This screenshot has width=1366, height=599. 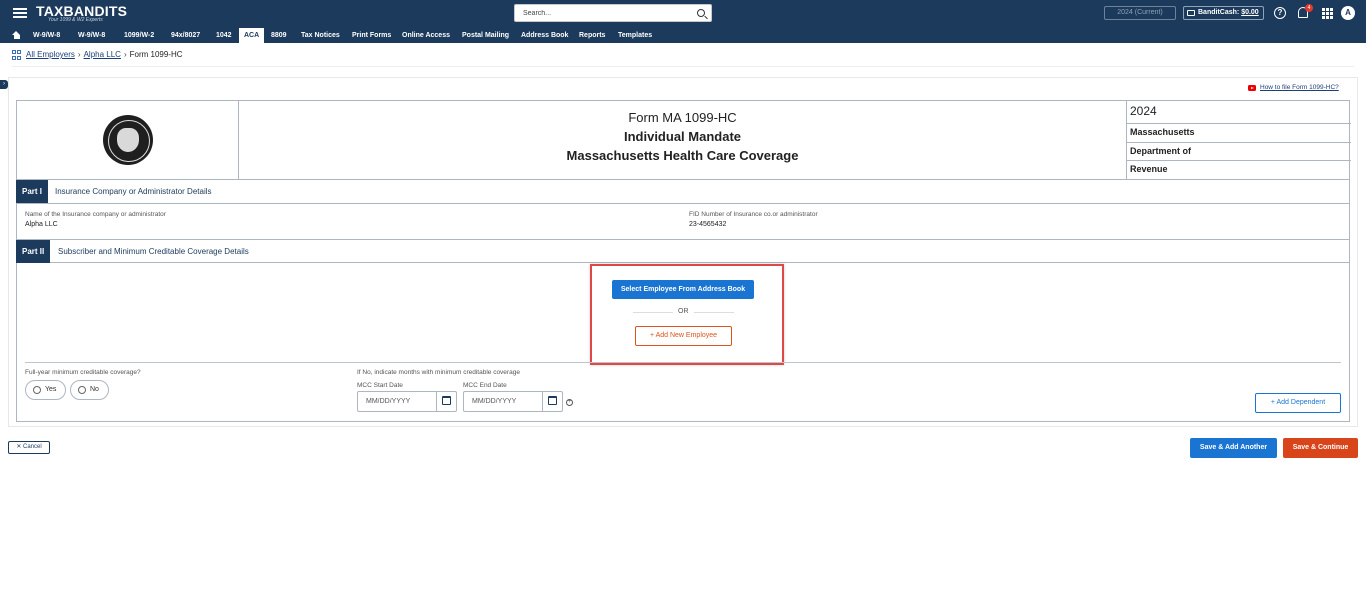 I want to click on divider, so click(x=683, y=66).